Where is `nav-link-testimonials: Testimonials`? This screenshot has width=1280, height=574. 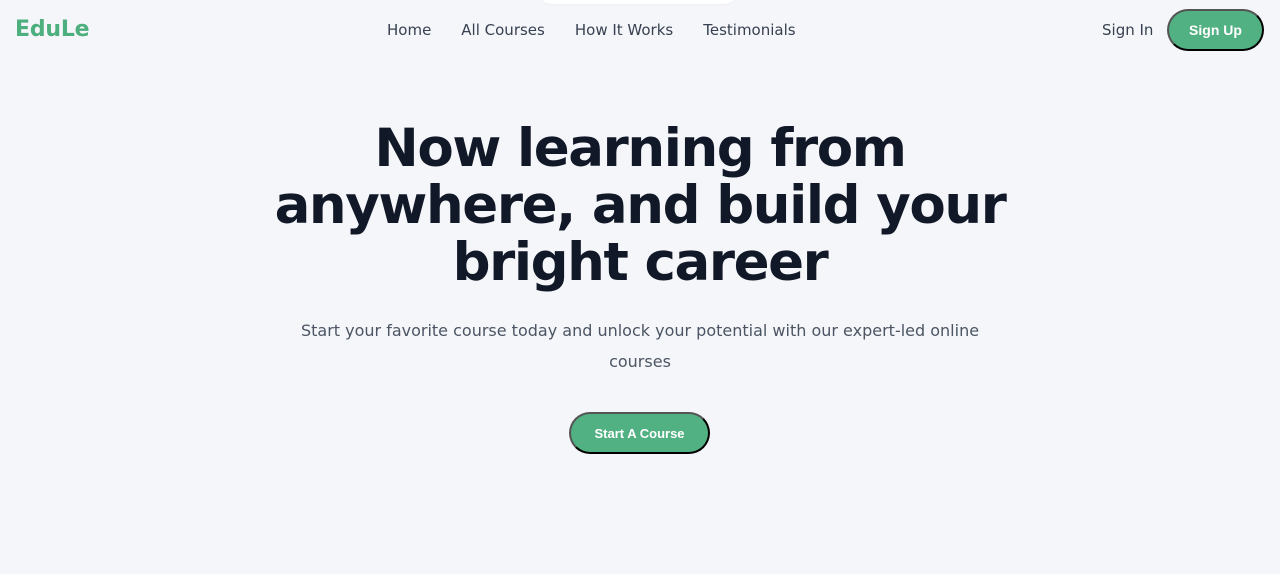
nav-link-testimonials: Testimonials is located at coordinates (749, 30).